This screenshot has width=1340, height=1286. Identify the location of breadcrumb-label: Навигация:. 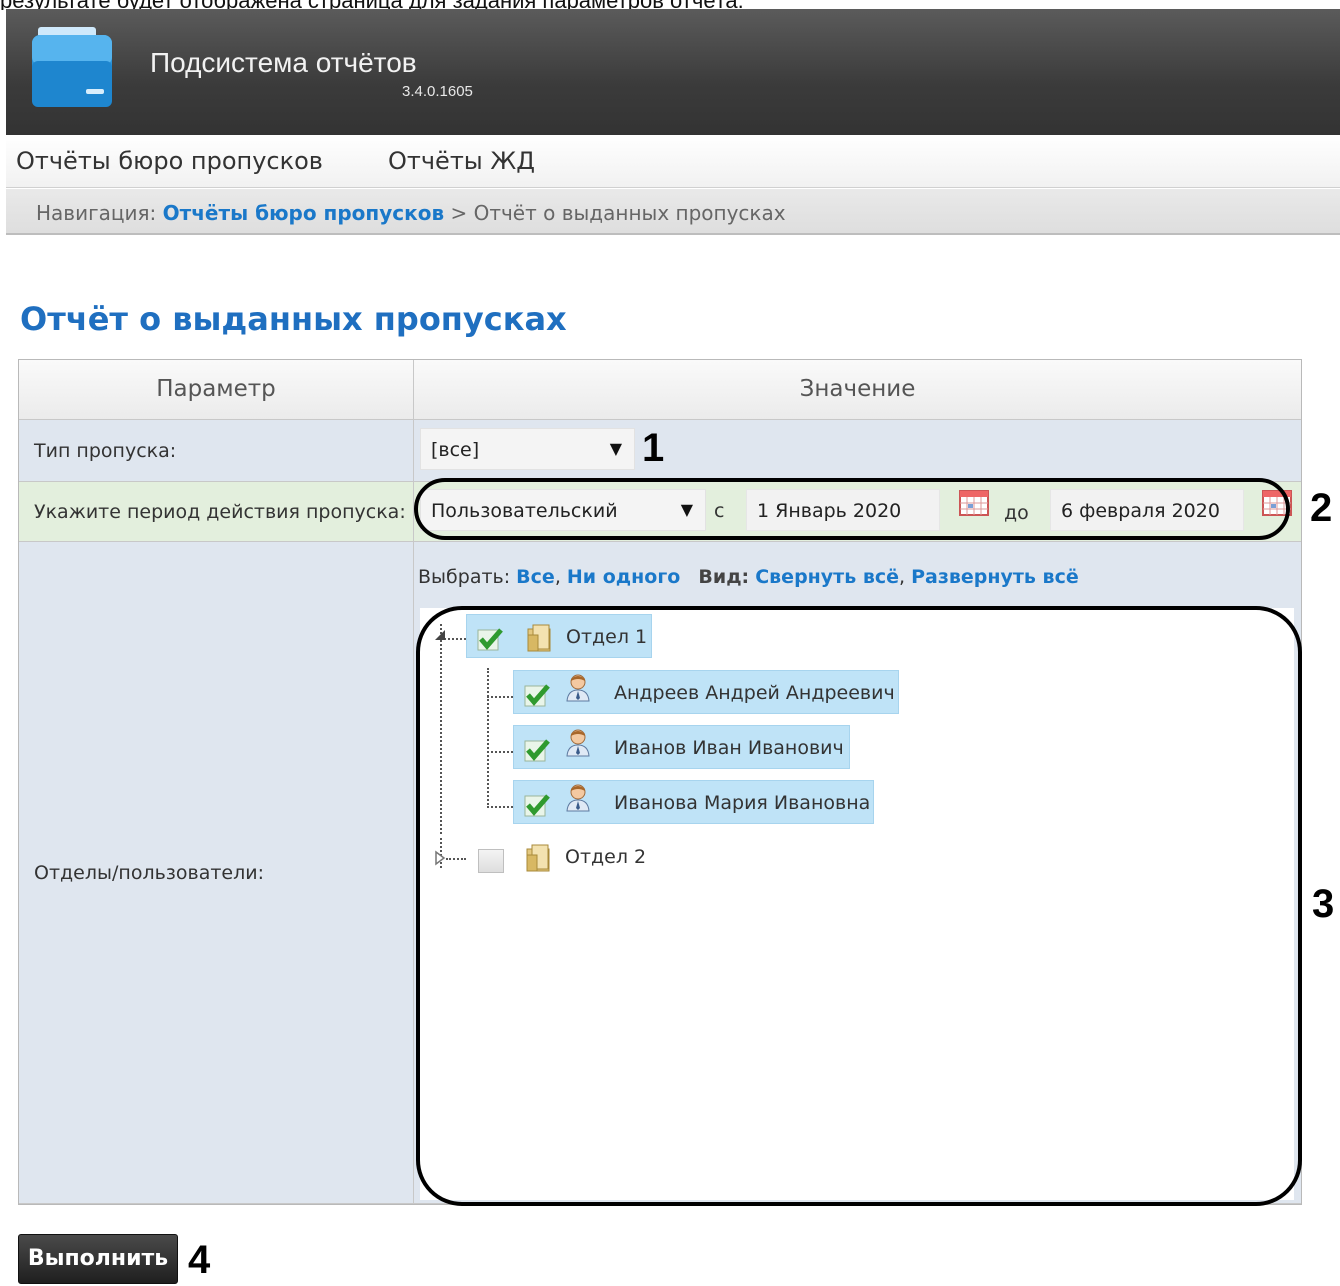
(96, 213).